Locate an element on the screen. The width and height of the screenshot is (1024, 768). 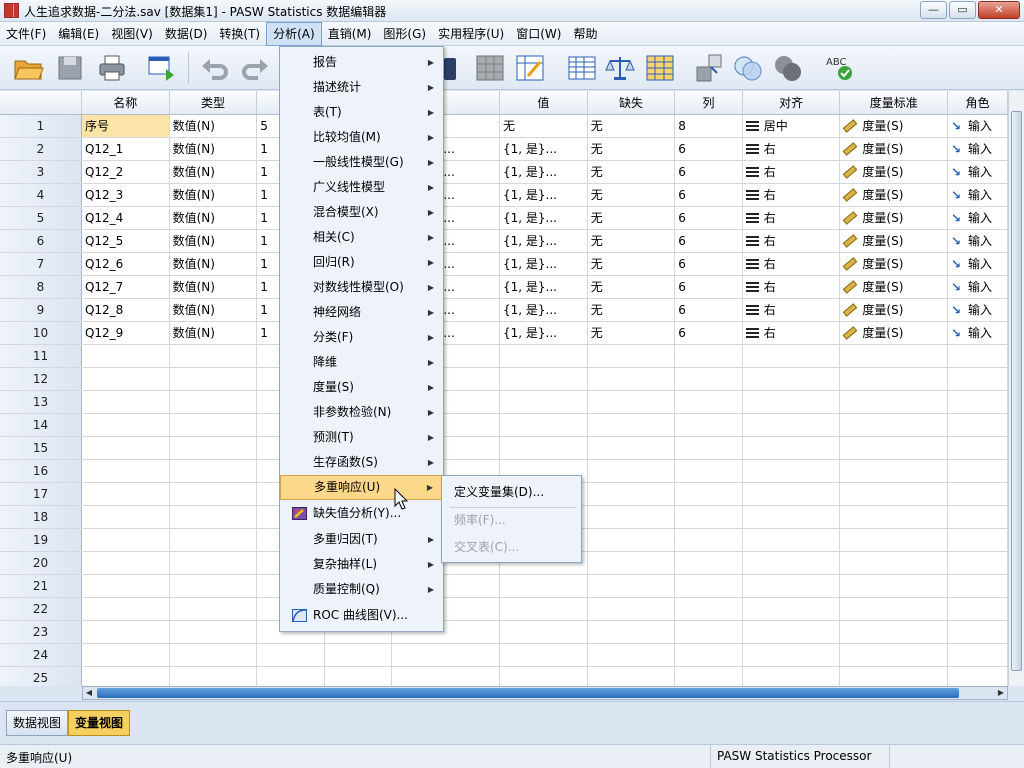
row-number: 23 is located at coordinates (41, 632).